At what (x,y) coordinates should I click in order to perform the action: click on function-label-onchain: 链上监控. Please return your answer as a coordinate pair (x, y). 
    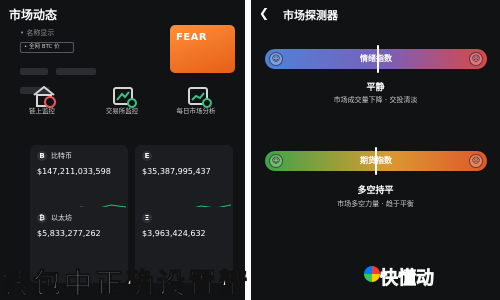
    Looking at the image, I should click on (42, 110).